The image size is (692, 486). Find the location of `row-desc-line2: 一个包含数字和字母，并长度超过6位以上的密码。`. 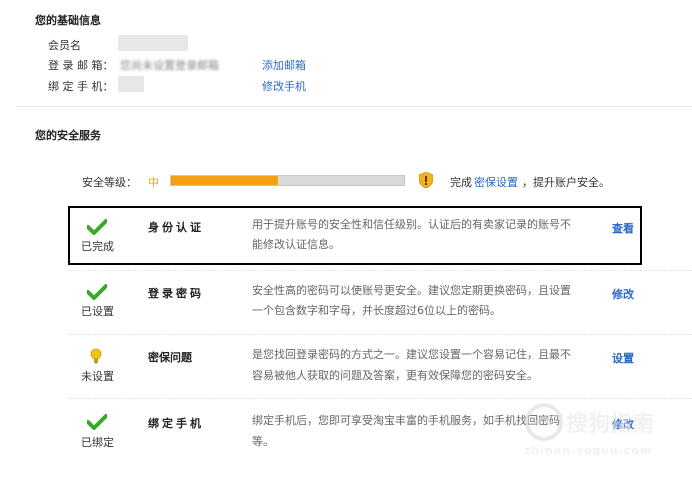

row-desc-line2: 一个包含数字和字母，并长度超过6位以上的密码。 is located at coordinates (376, 310).